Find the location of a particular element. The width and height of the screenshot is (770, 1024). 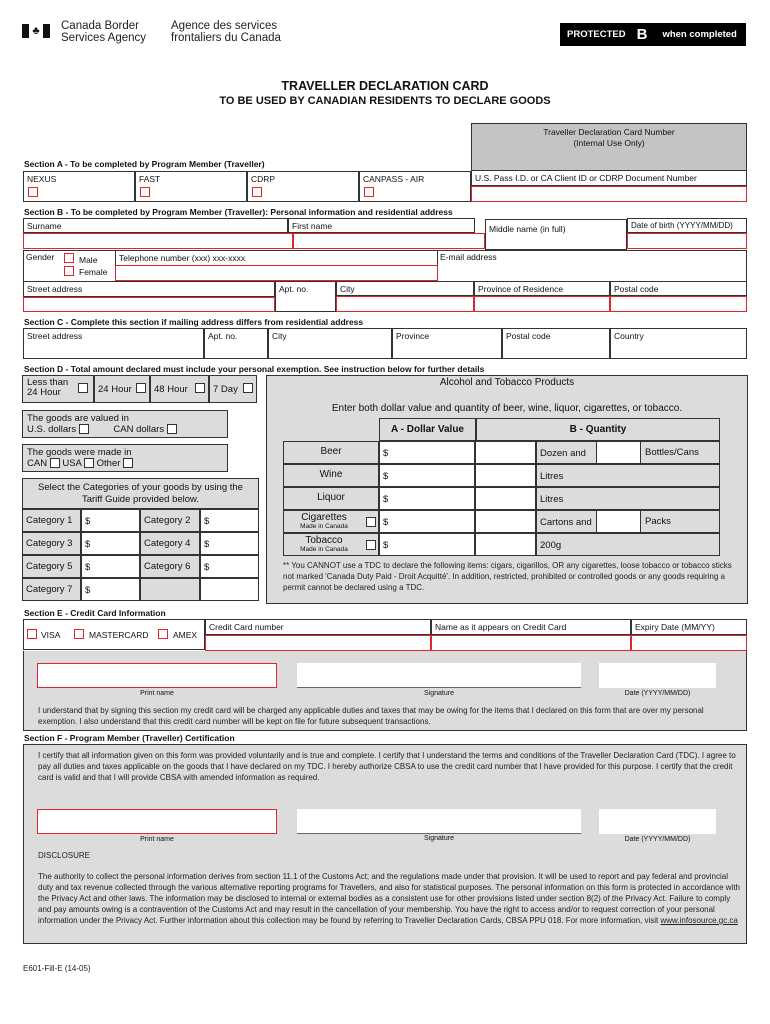

alcohol-item-cell: Cigarettes Made in Canada is located at coordinates (331, 521).